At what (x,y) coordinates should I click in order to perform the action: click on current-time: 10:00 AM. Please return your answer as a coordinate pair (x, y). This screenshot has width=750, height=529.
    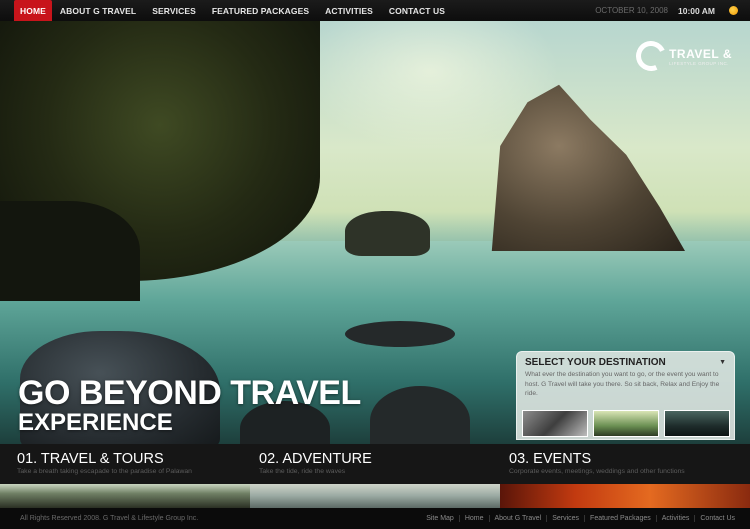
    Looking at the image, I should click on (696, 10).